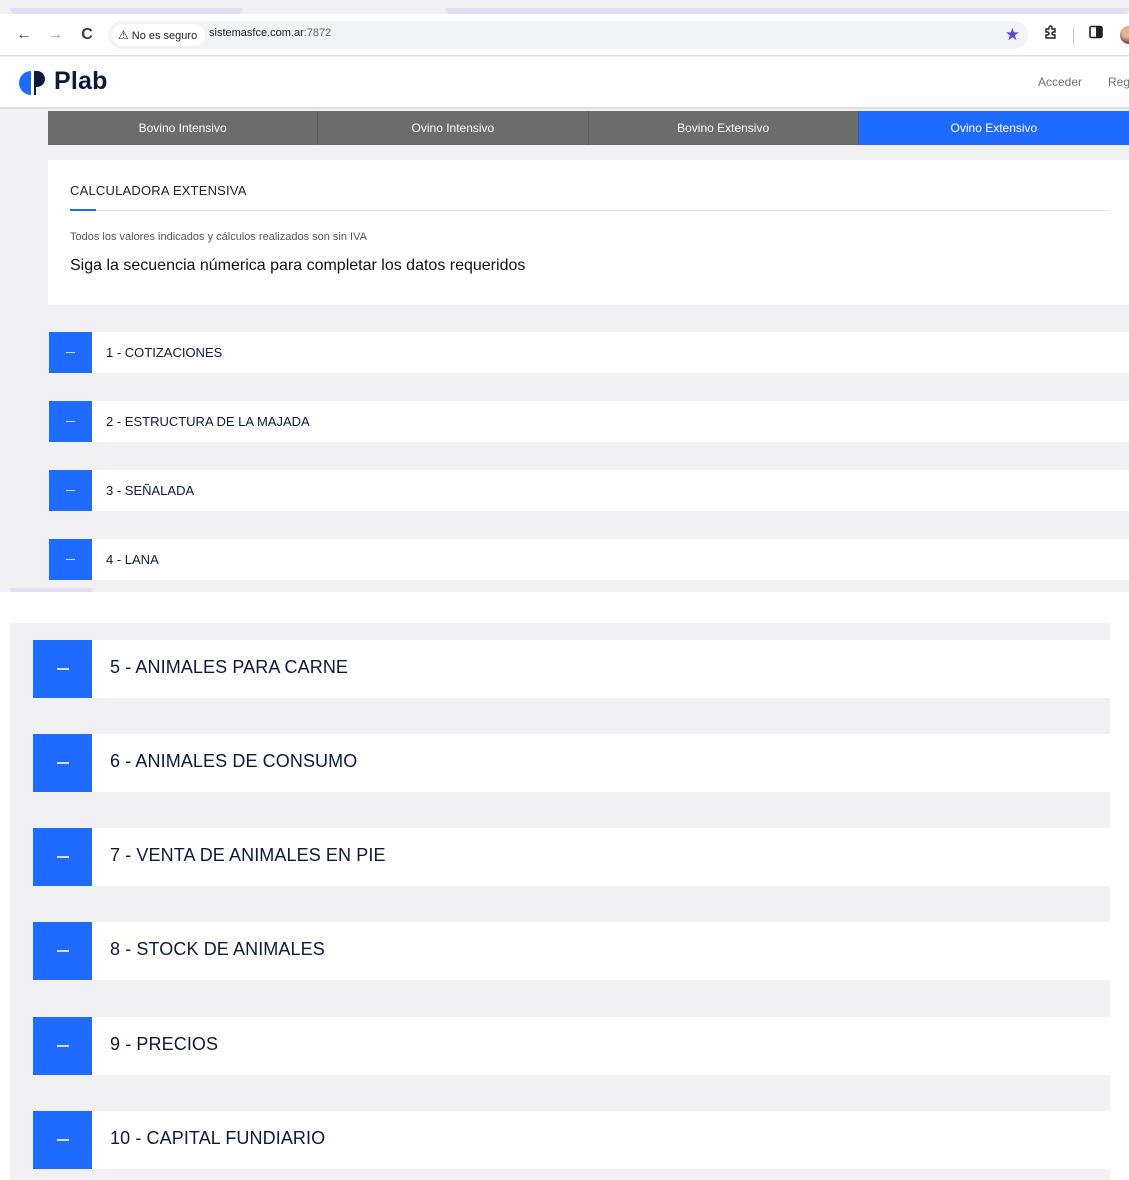 The width and height of the screenshot is (1129, 1180). Describe the element at coordinates (590, 210) in the screenshot. I see `title-divider` at that location.